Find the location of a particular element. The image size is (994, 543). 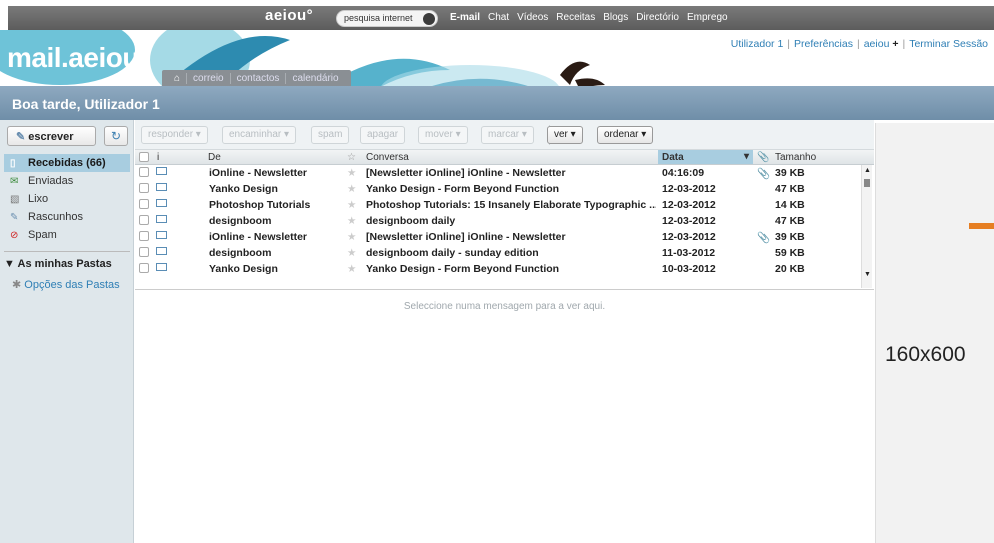

trash-icon: ▧ is located at coordinates (15, 199).